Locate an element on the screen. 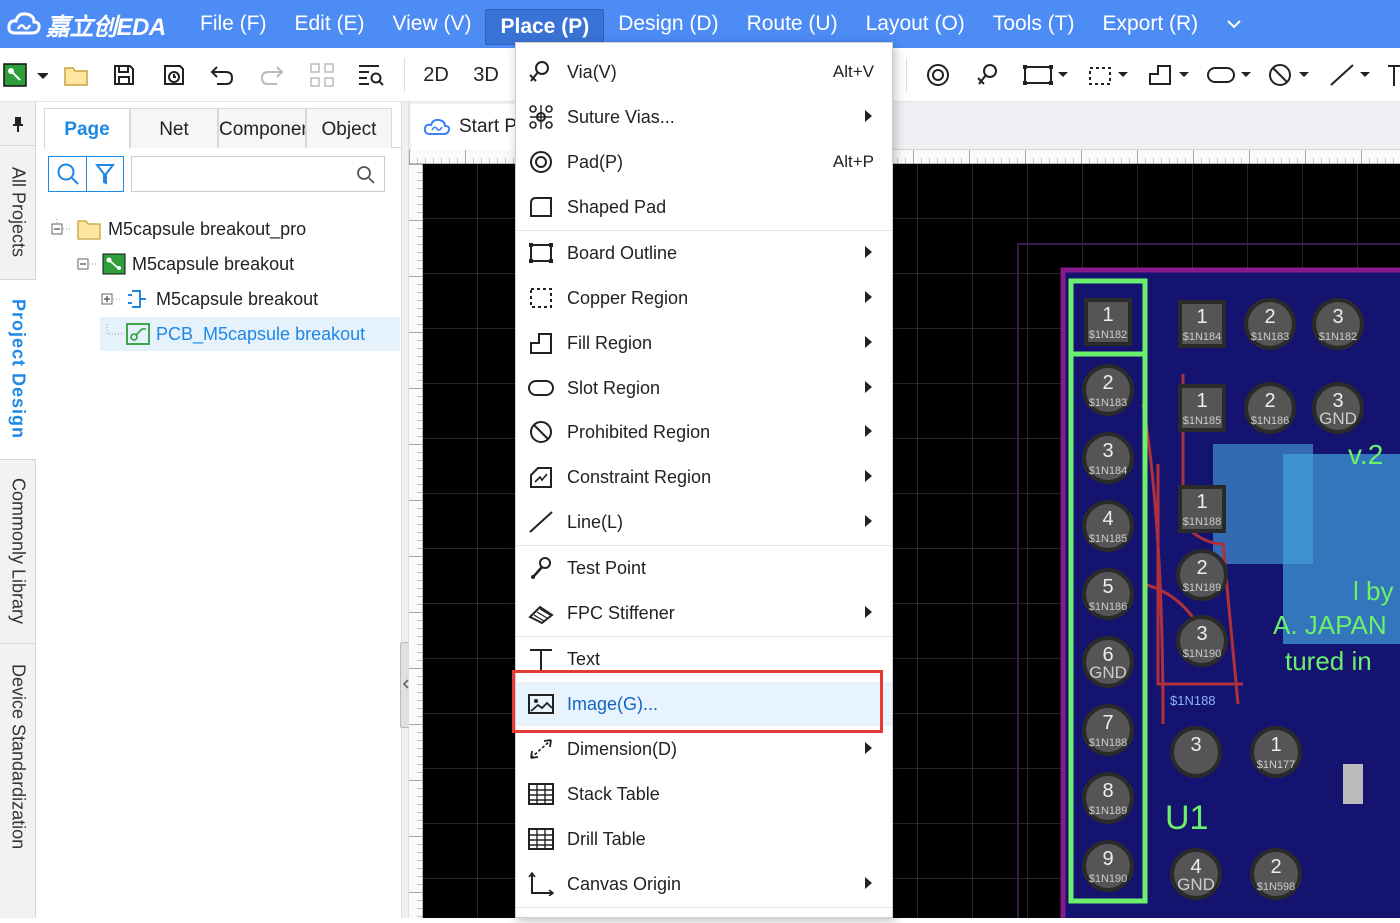 This screenshot has height=923, width=1400. menu-route: Route (U) is located at coordinates (792, 24).